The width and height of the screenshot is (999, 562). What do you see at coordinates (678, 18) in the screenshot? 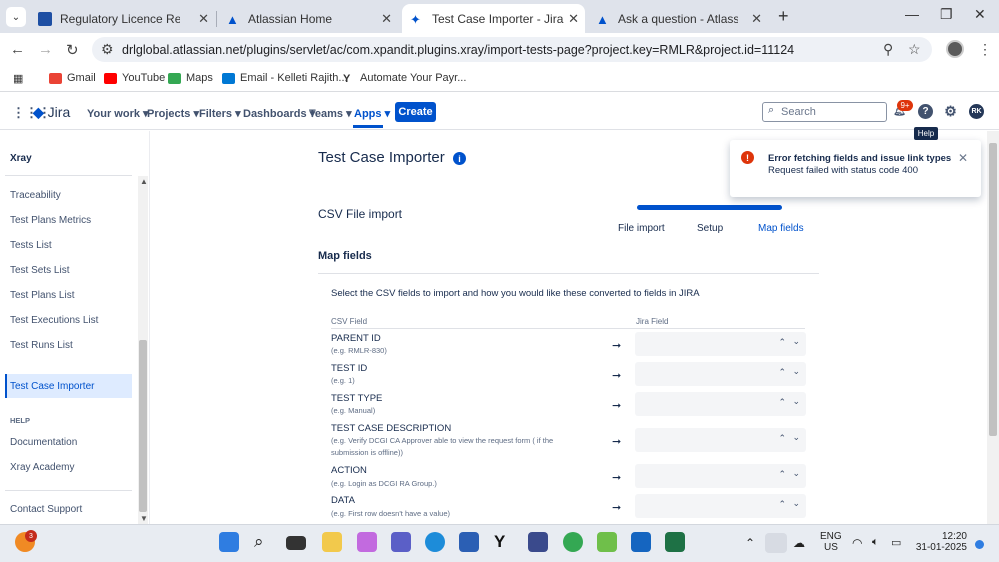
I see `browser-tab: ▲ Ask a question - Atlassian Com ✕` at bounding box center [678, 18].